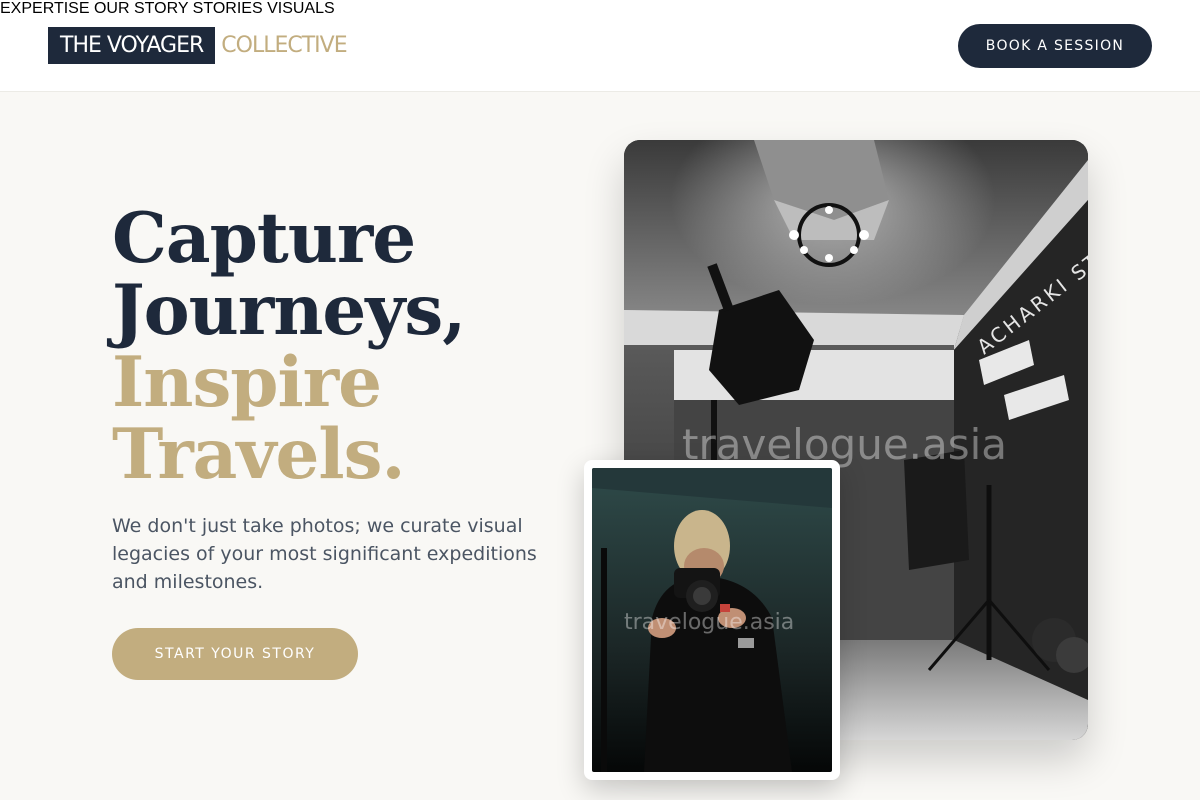 This screenshot has width=1200, height=800. I want to click on photographer-photo-watermark: travelogue.asia, so click(709, 622).